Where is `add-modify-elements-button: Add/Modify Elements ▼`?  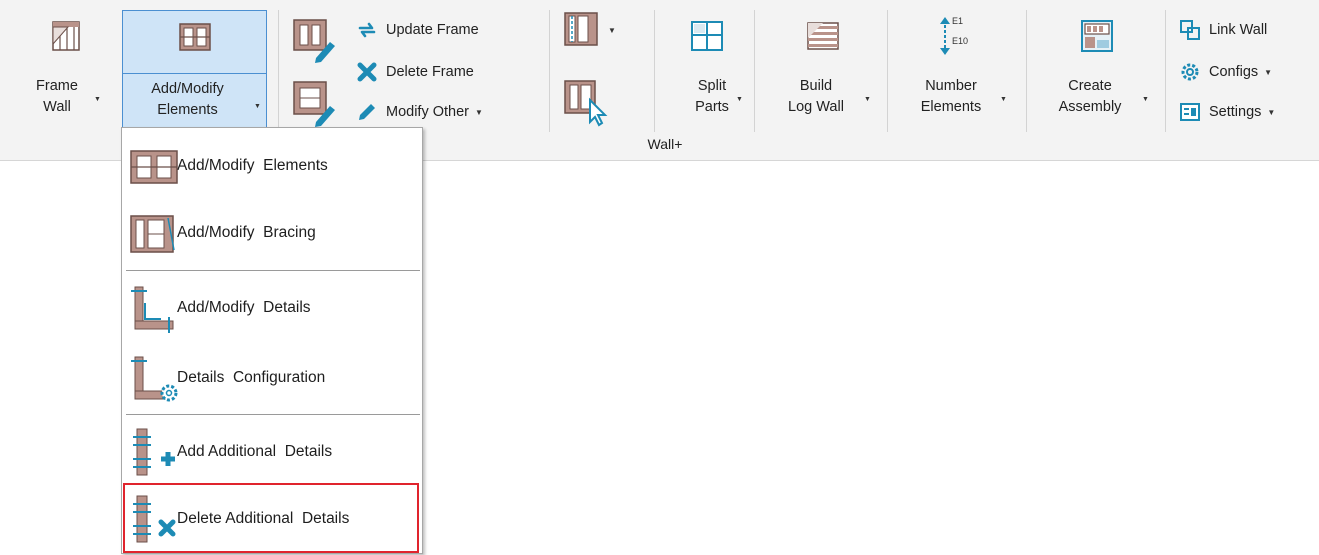
add-modify-elements-button: Add/Modify Elements ▼ is located at coordinates (194, 70).